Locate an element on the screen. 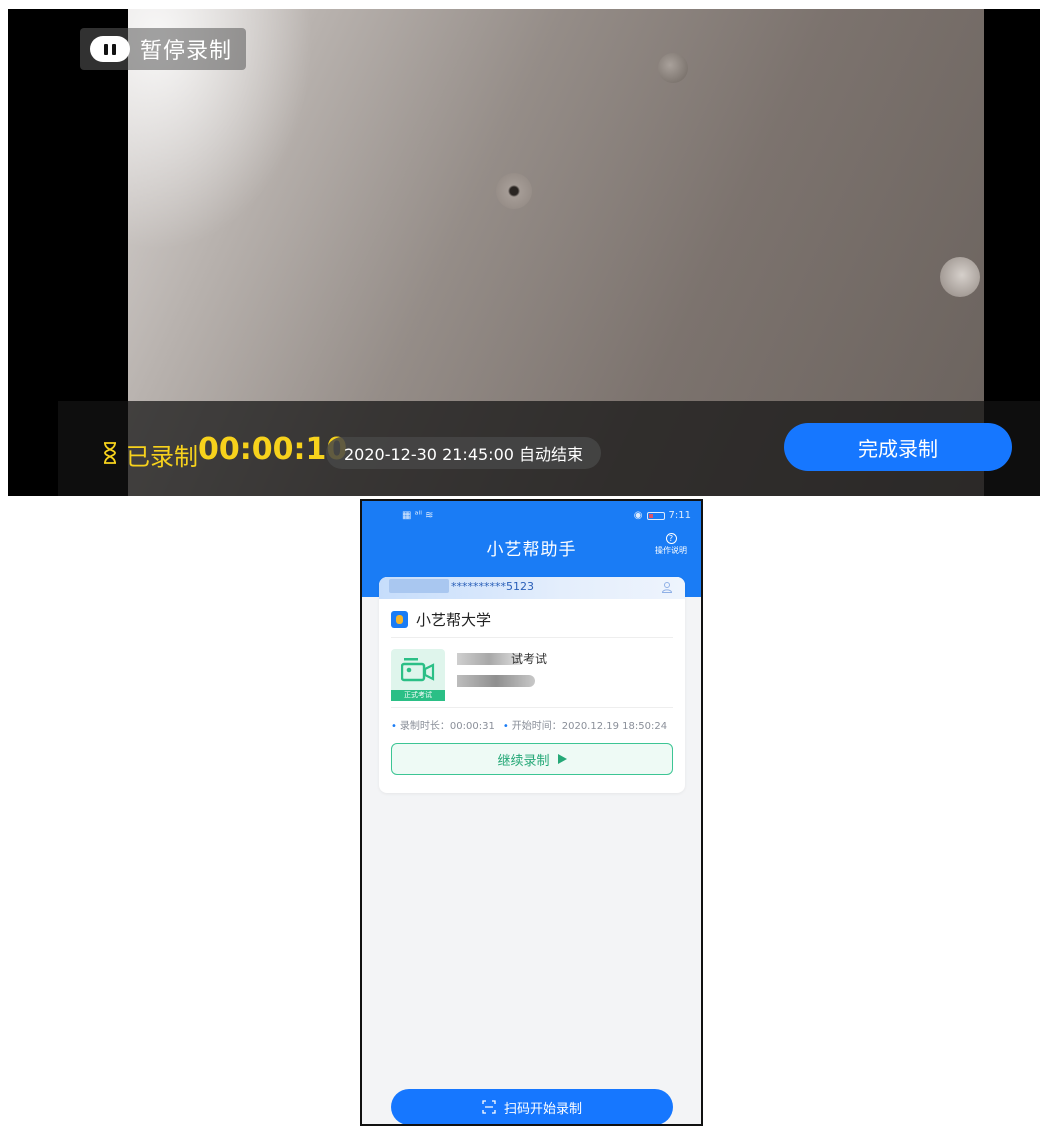  help-button: ? 操作说明 is located at coordinates (671, 544).